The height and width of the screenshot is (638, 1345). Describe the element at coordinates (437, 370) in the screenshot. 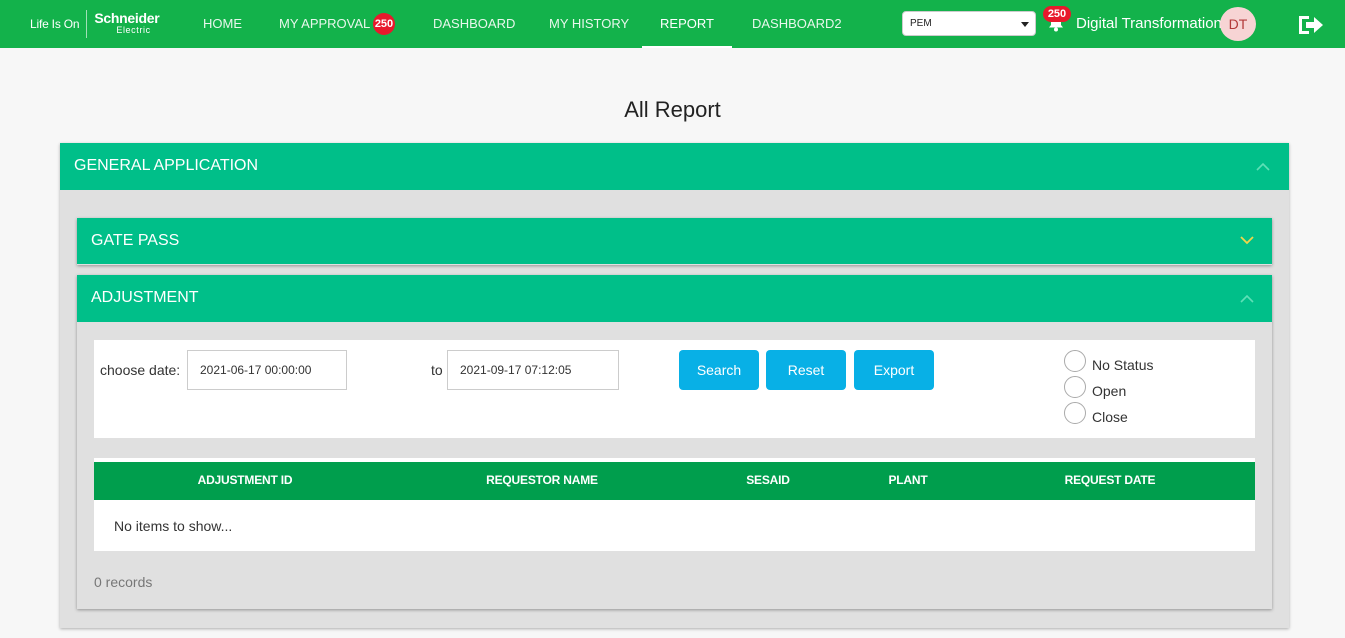

I see `to-label: to` at that location.